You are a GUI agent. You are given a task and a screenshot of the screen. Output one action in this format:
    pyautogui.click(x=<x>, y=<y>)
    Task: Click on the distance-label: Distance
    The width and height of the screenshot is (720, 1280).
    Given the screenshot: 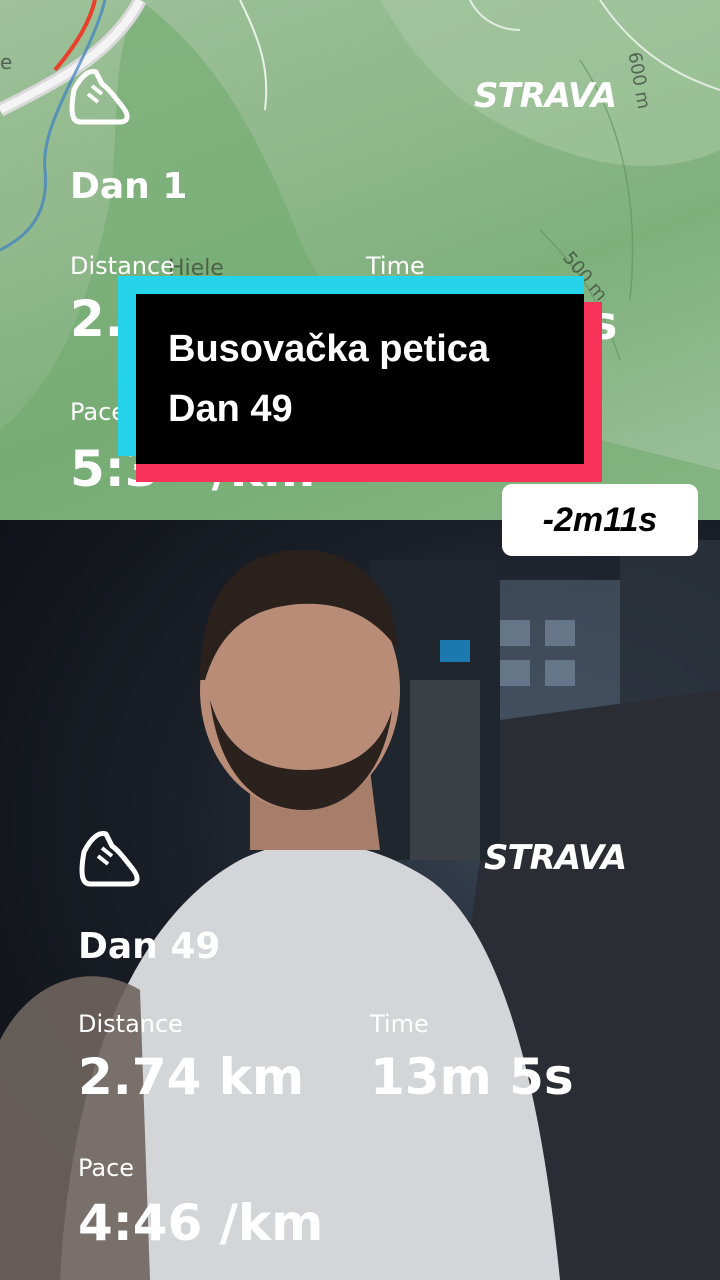 What is the action you would take?
    pyautogui.click(x=130, y=1024)
    